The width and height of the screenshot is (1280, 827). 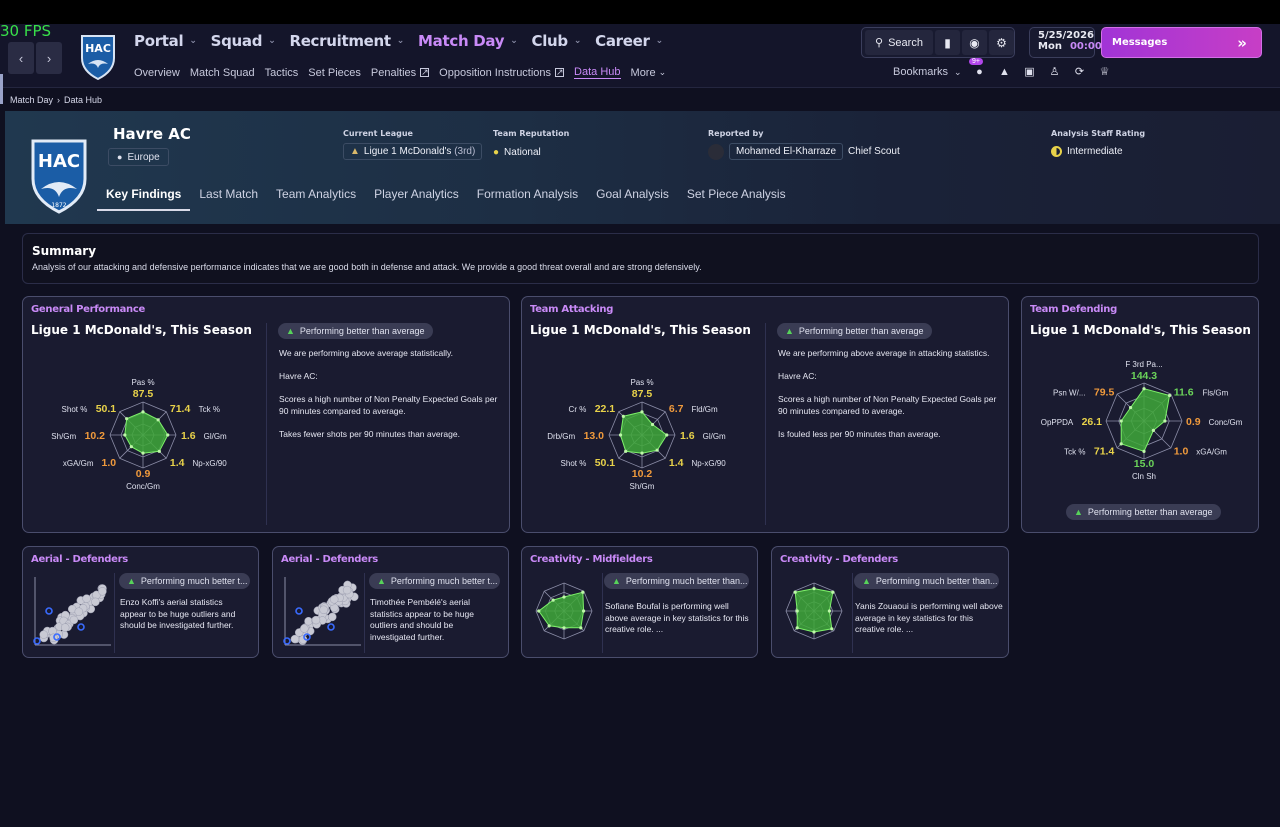 I want to click on search-button: ⚲ Search, so click(x=899, y=42).